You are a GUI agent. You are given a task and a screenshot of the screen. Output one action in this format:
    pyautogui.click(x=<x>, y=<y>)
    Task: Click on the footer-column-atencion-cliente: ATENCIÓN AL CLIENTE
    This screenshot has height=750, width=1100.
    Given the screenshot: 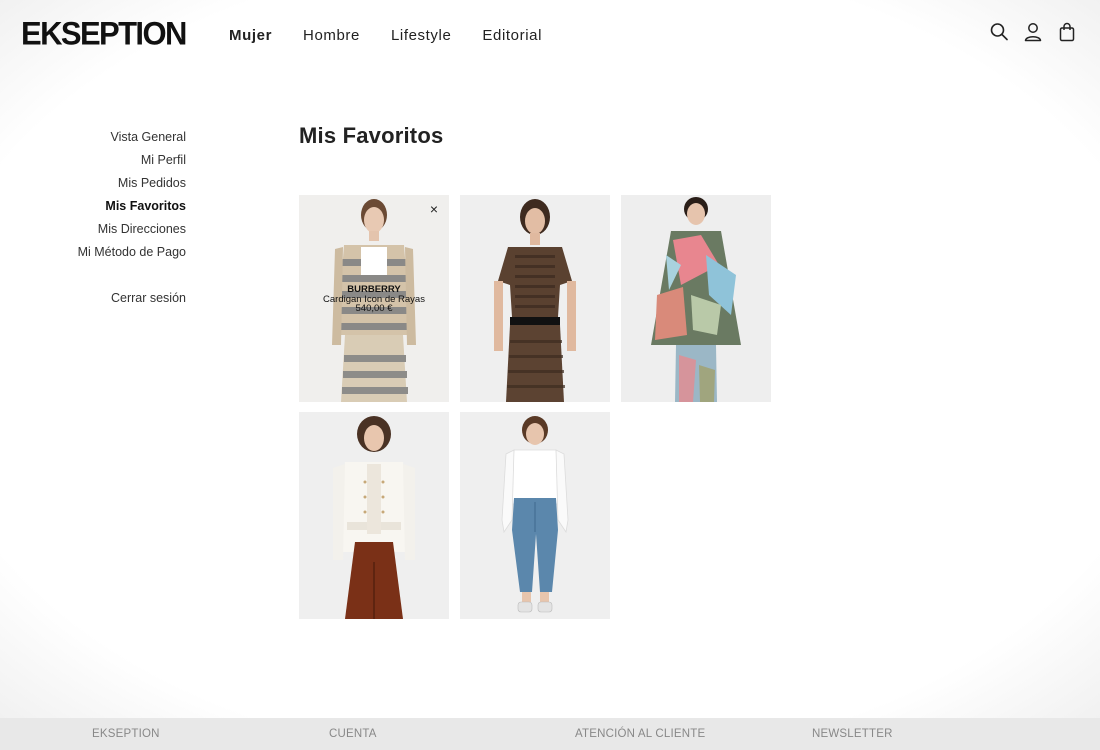 What is the action you would take?
    pyautogui.click(x=640, y=734)
    